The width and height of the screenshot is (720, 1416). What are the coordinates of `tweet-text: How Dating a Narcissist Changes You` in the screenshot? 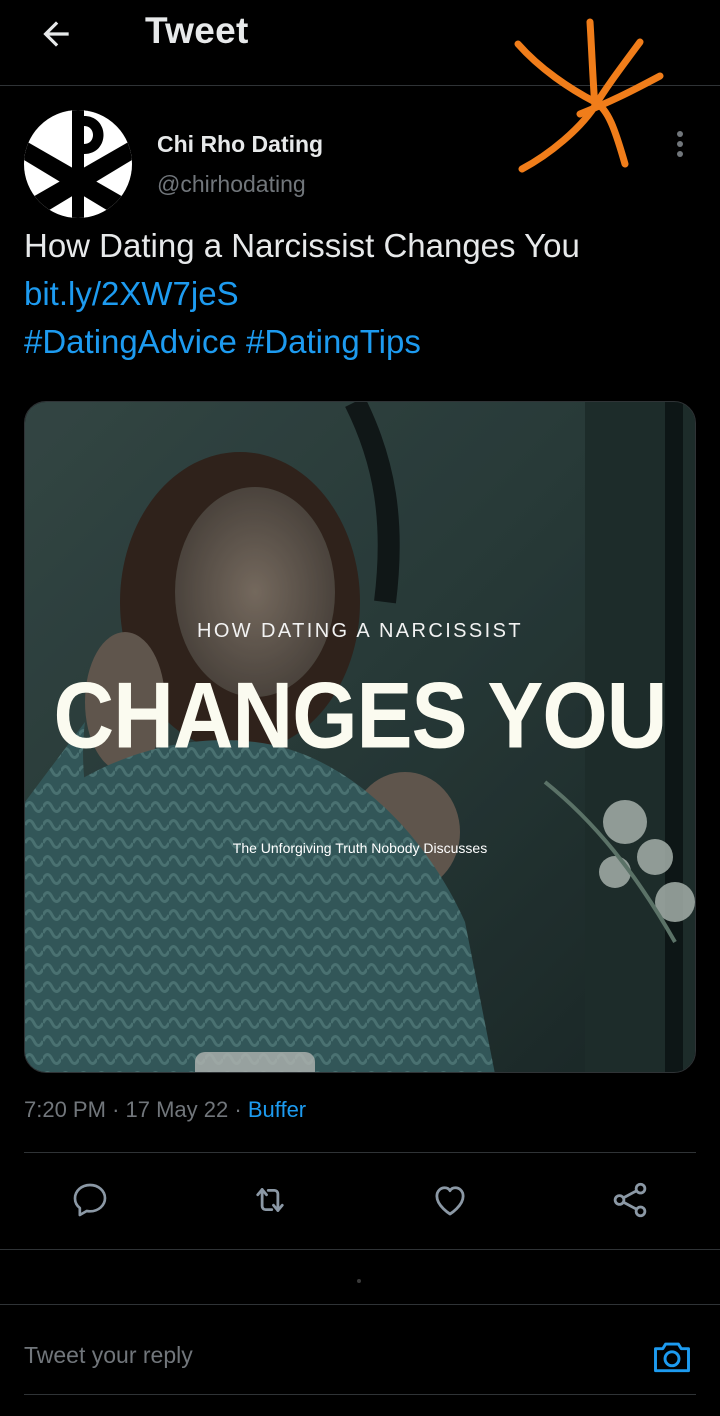 It's located at (302, 245).